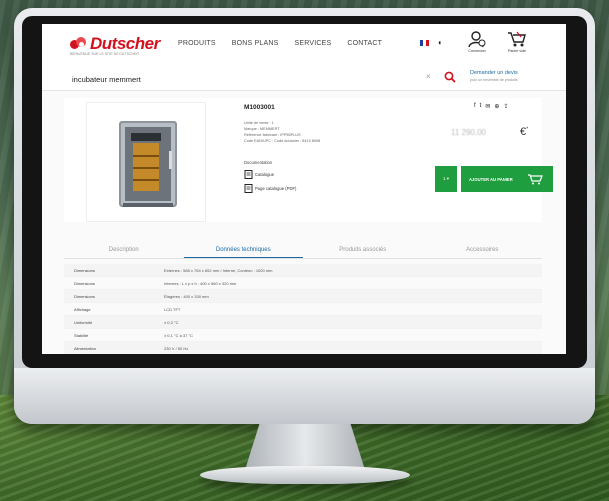 The width and height of the screenshot is (609, 501). Describe the element at coordinates (440, 42) in the screenshot. I see `language-selector-icon: ◐` at that location.